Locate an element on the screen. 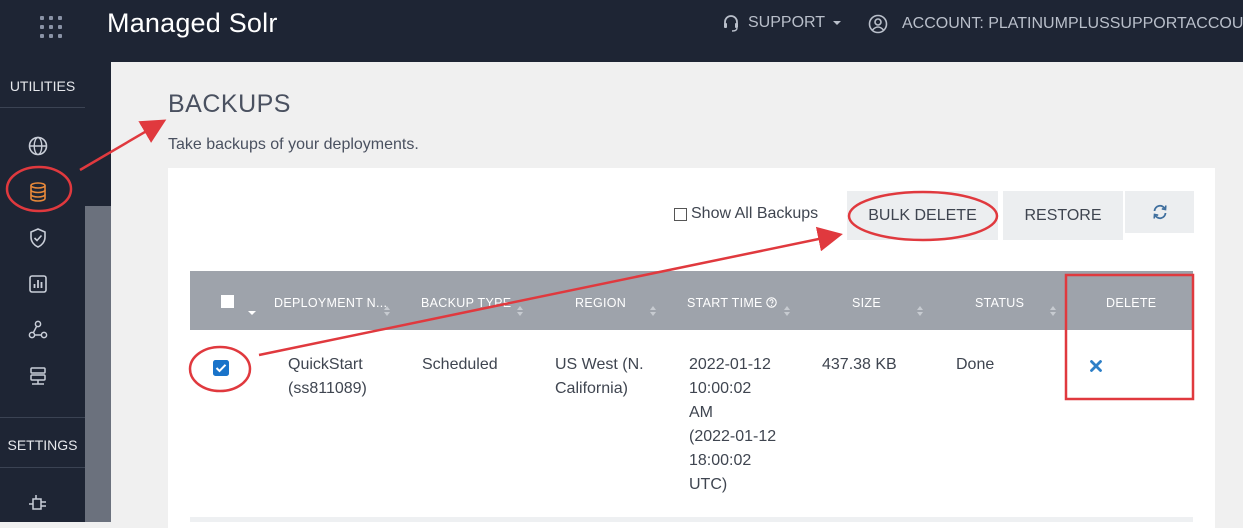  start-time-line: 10:00:02 is located at coordinates (720, 388).